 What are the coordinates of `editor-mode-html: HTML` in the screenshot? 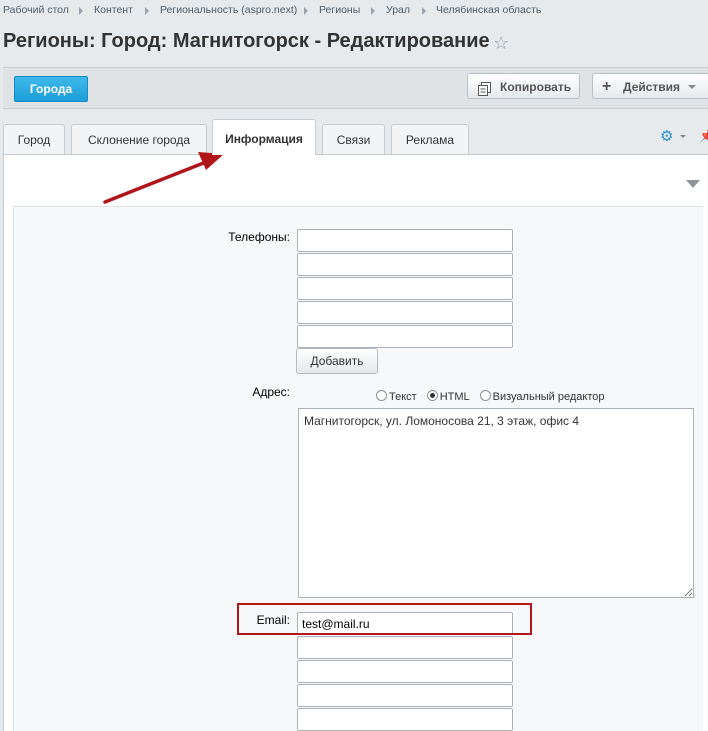 It's located at (448, 396).